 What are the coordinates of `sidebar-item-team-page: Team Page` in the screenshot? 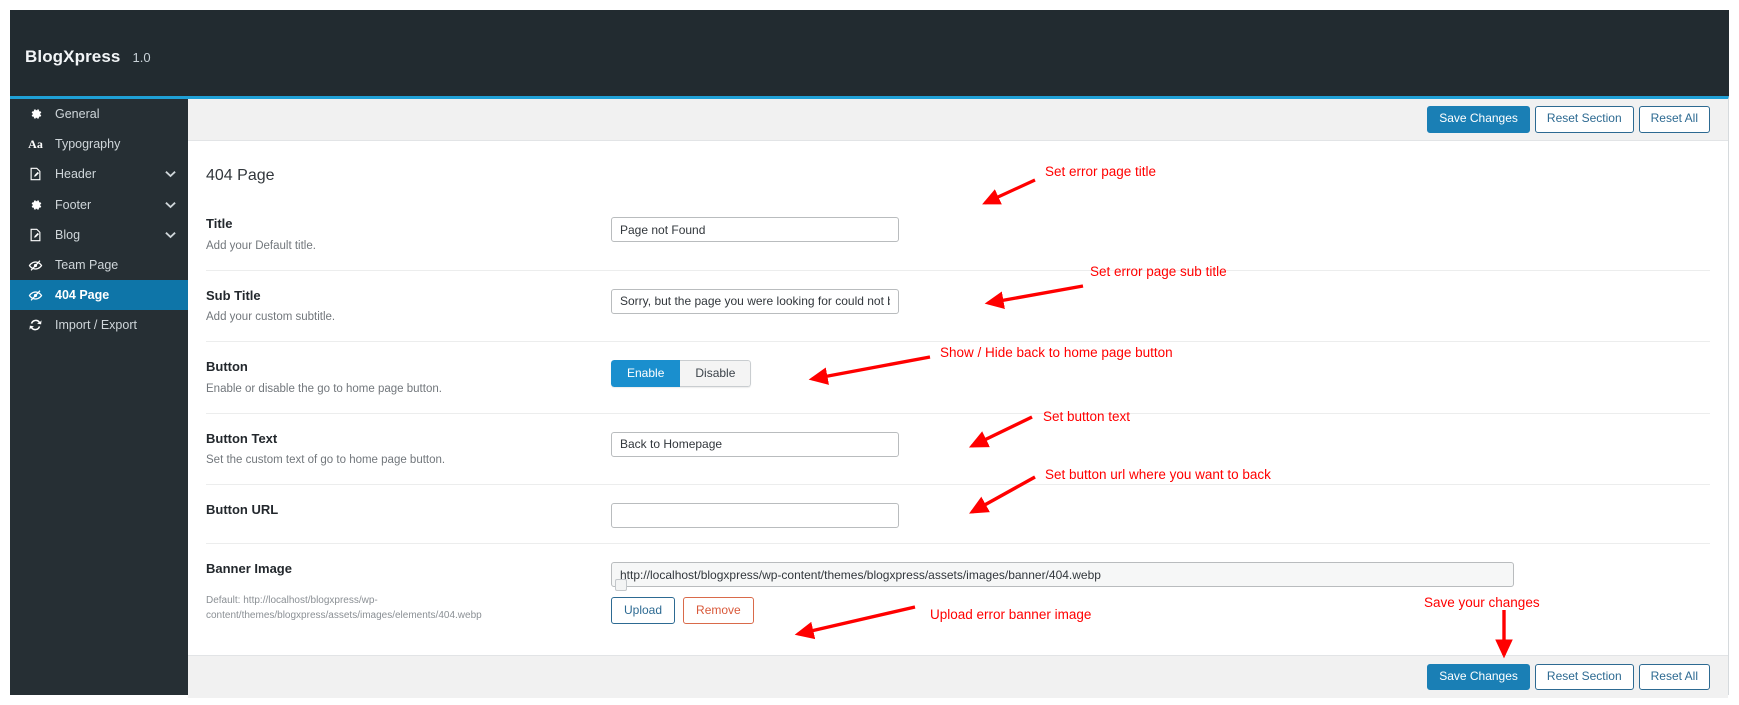 It's located at (99, 265).